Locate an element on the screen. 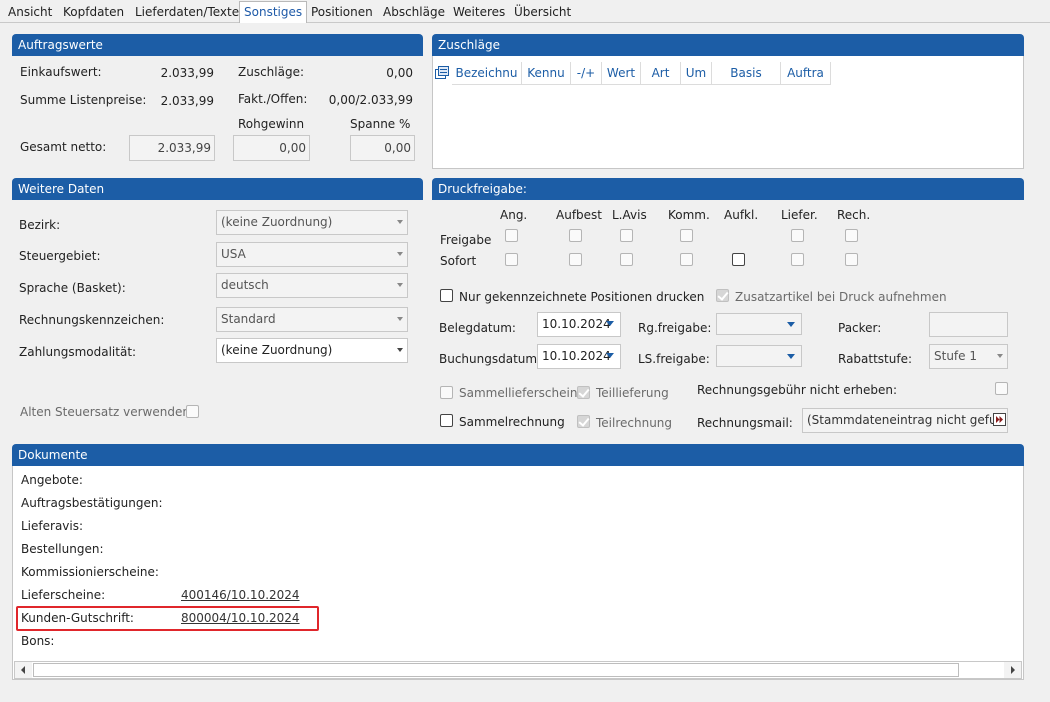 This screenshot has width=1050, height=702. zuschlaege-header: Zuschläge is located at coordinates (728, 45).